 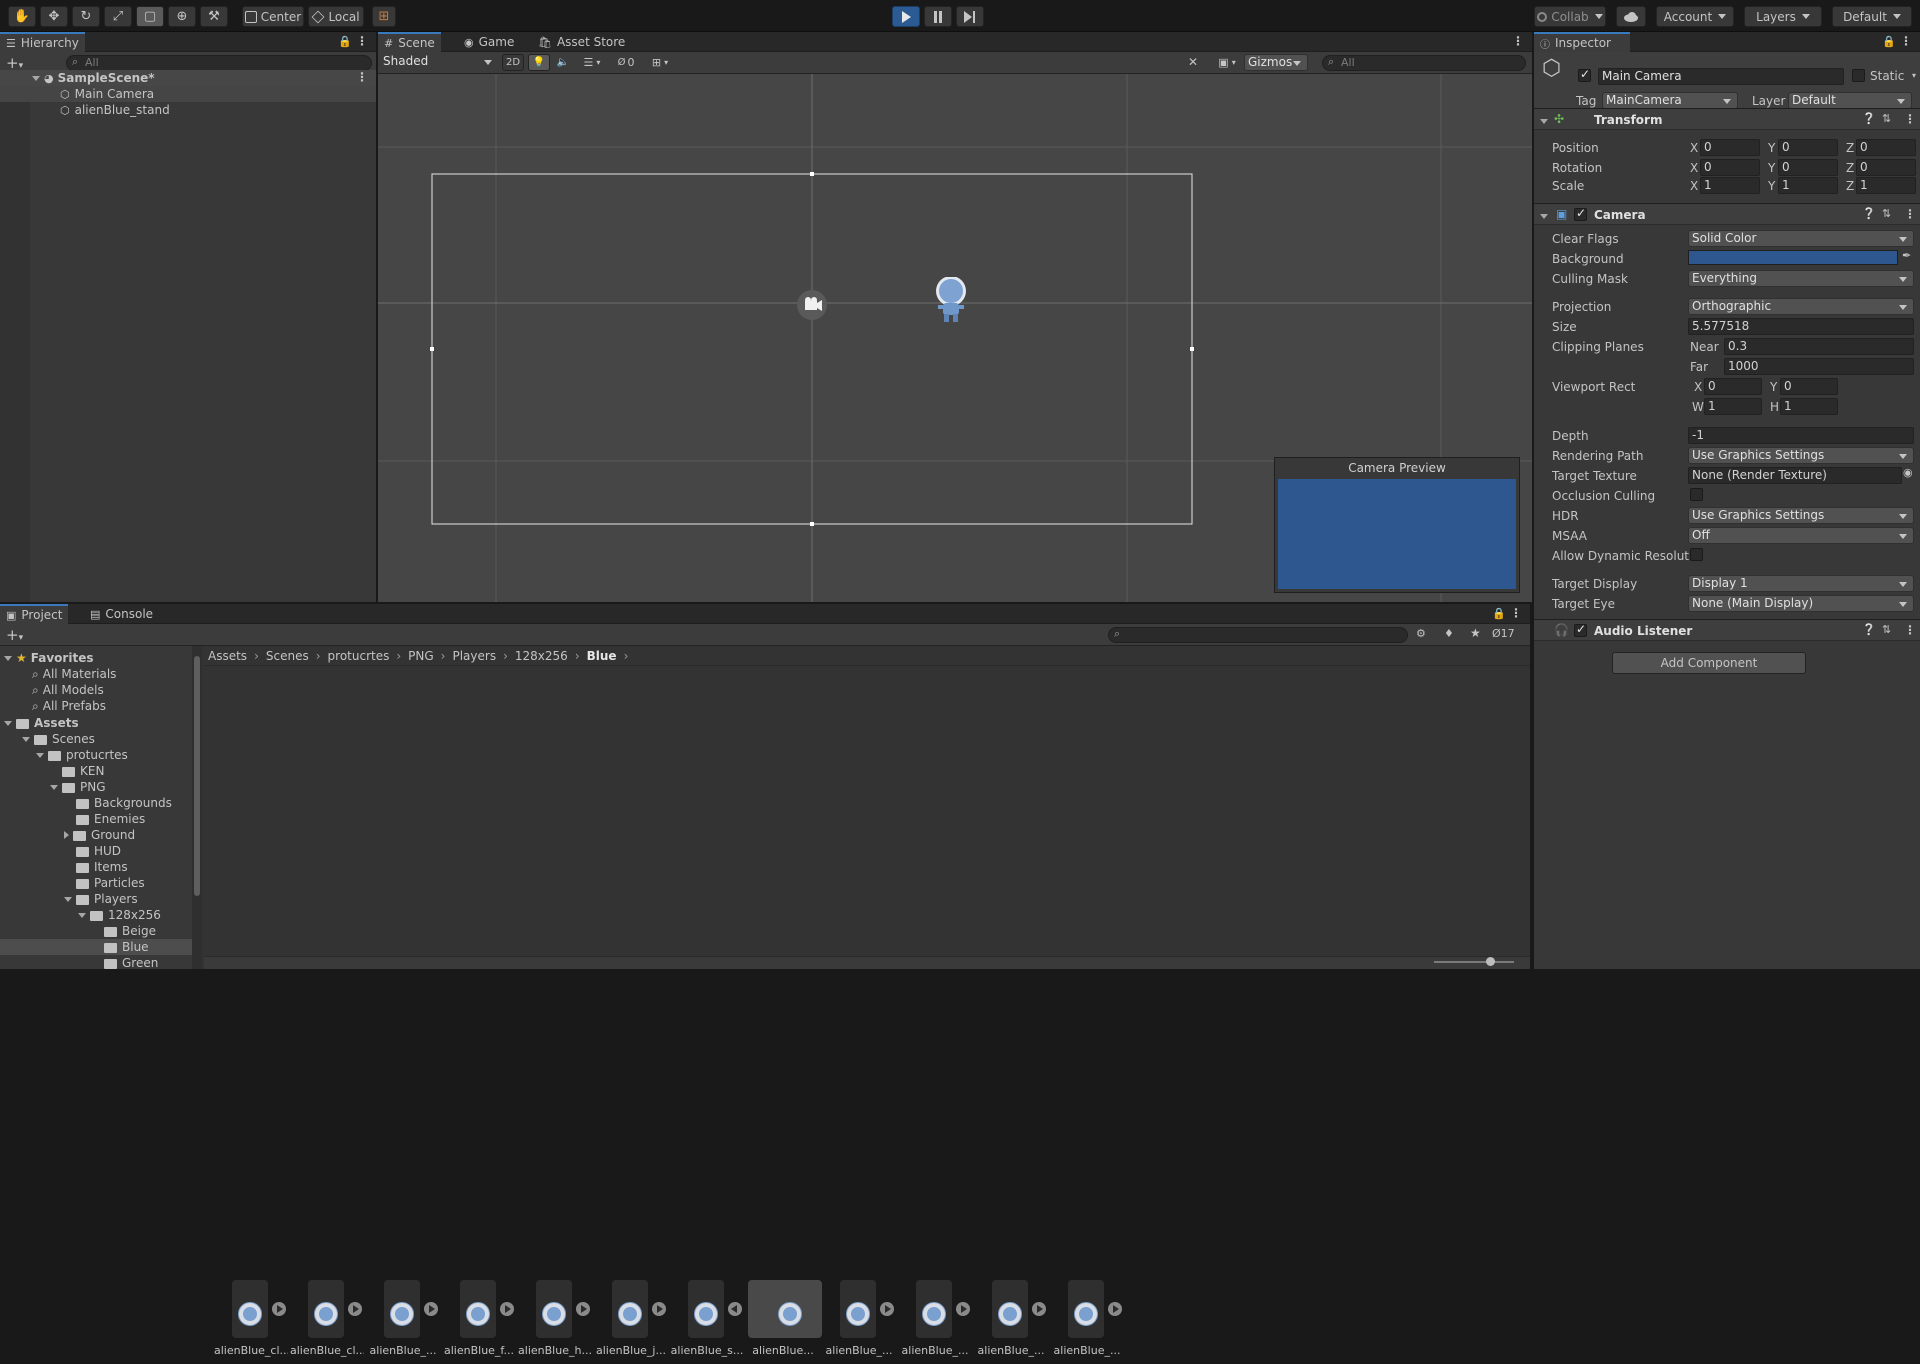 What do you see at coordinates (188, 78) in the screenshot?
I see `scene-row: ◕ SampleScene* ⋮` at bounding box center [188, 78].